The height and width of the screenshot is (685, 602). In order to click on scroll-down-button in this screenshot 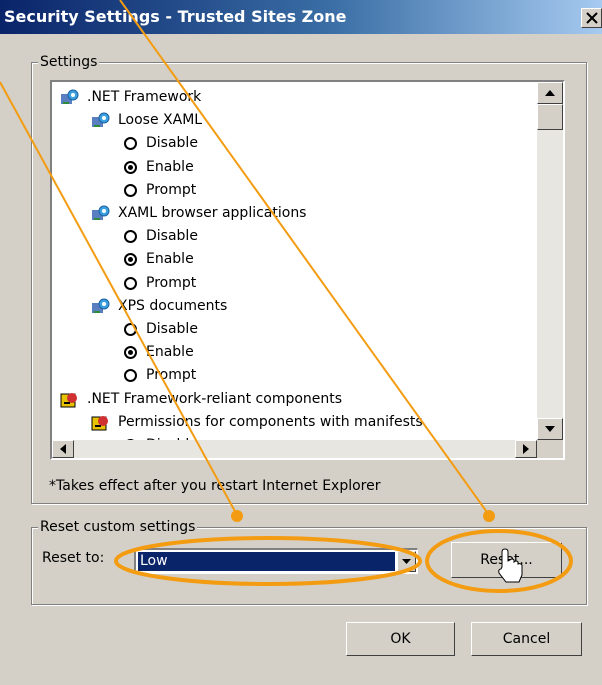, I will do `click(550, 429)`.